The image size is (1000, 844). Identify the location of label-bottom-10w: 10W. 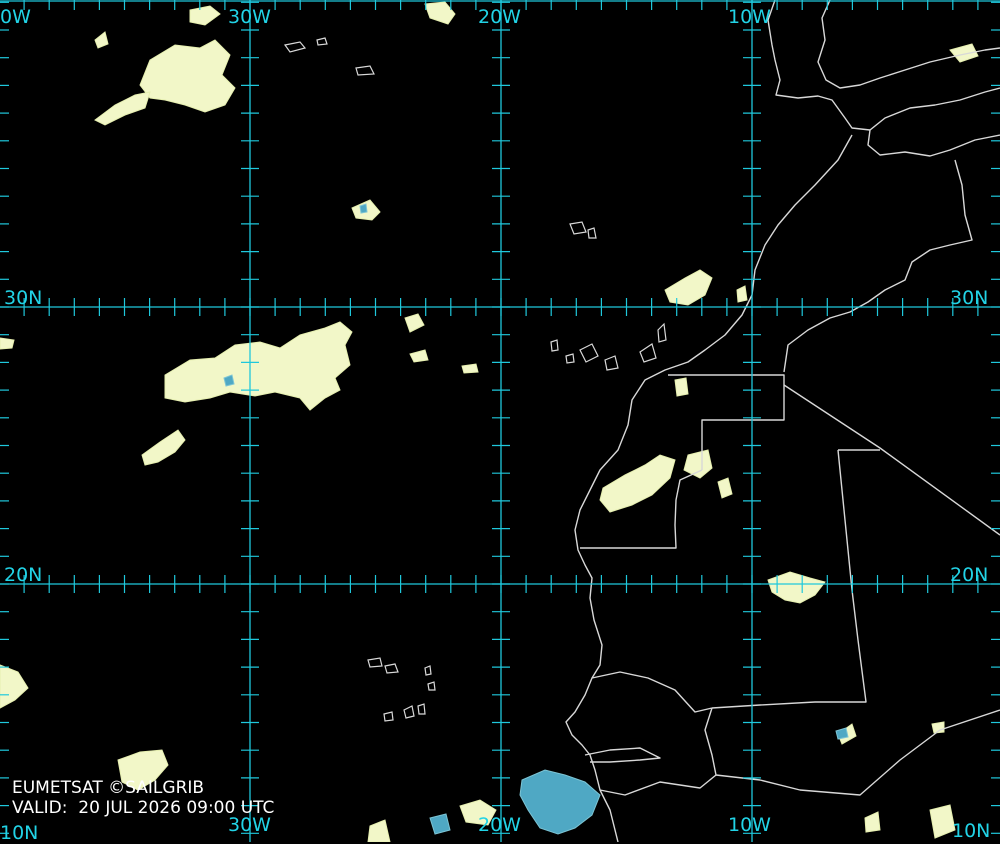
(749, 825).